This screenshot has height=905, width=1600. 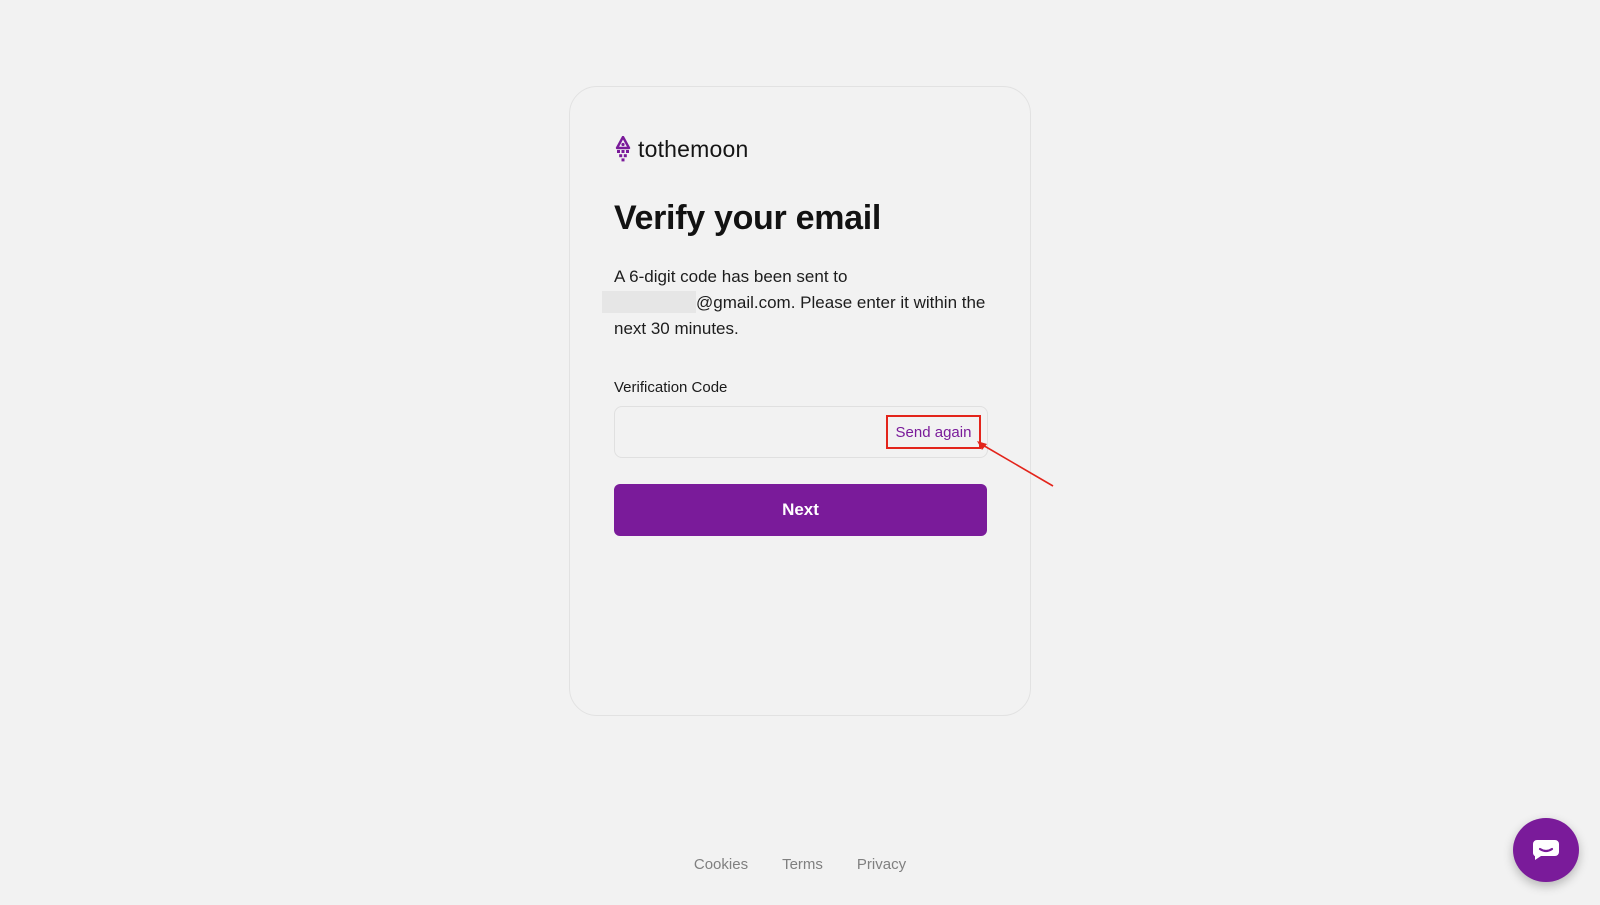 I want to click on annotation-arrow, so click(x=1015, y=464).